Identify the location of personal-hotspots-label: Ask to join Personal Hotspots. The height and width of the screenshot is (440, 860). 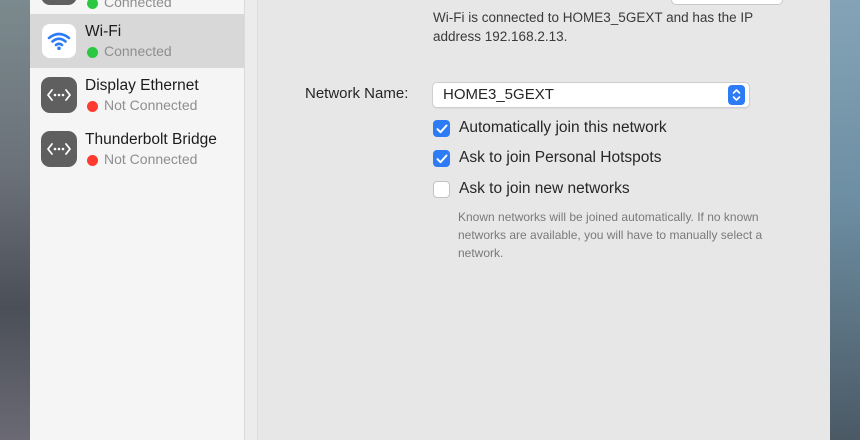
(560, 157).